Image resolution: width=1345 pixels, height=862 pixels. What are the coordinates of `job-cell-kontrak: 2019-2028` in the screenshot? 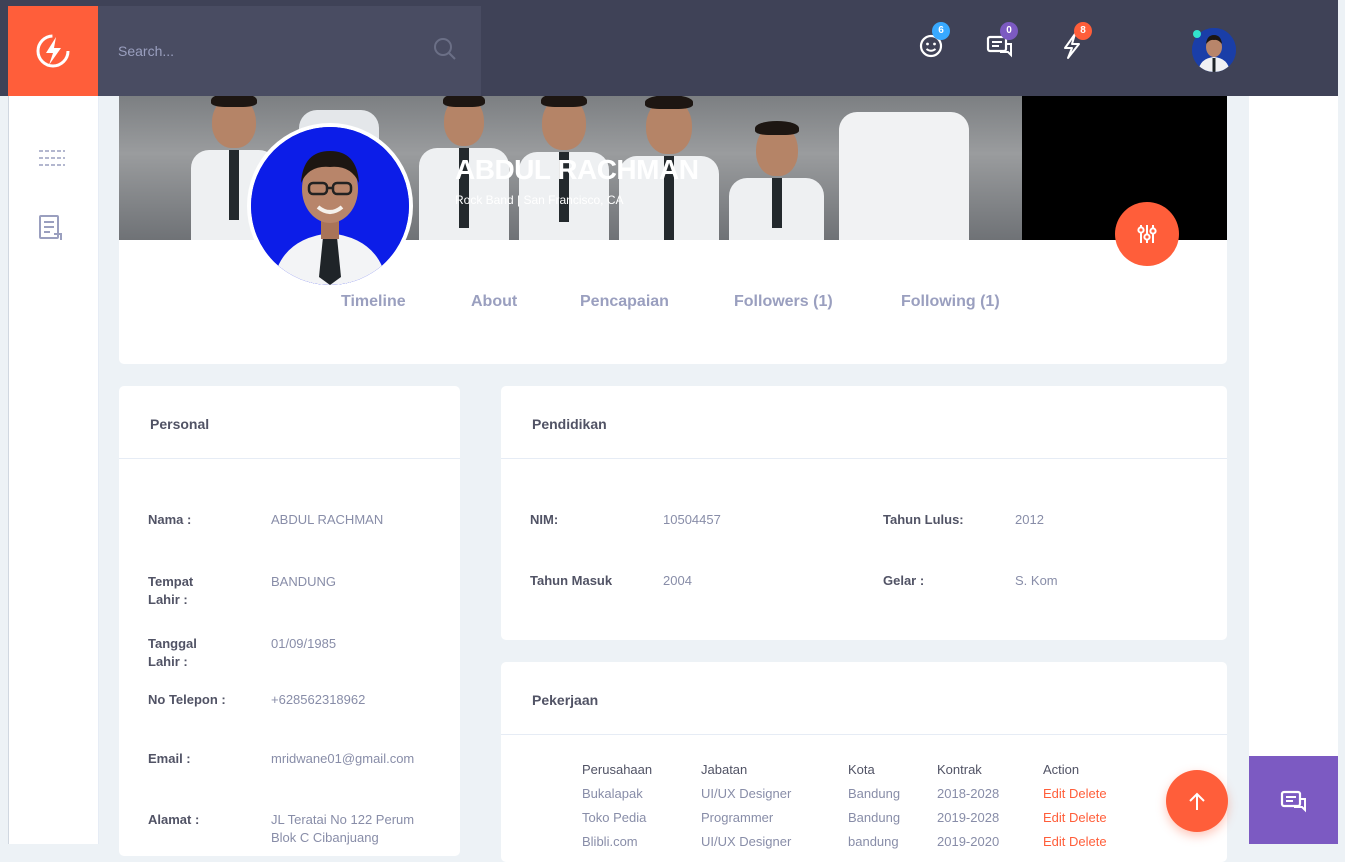 It's located at (968, 817).